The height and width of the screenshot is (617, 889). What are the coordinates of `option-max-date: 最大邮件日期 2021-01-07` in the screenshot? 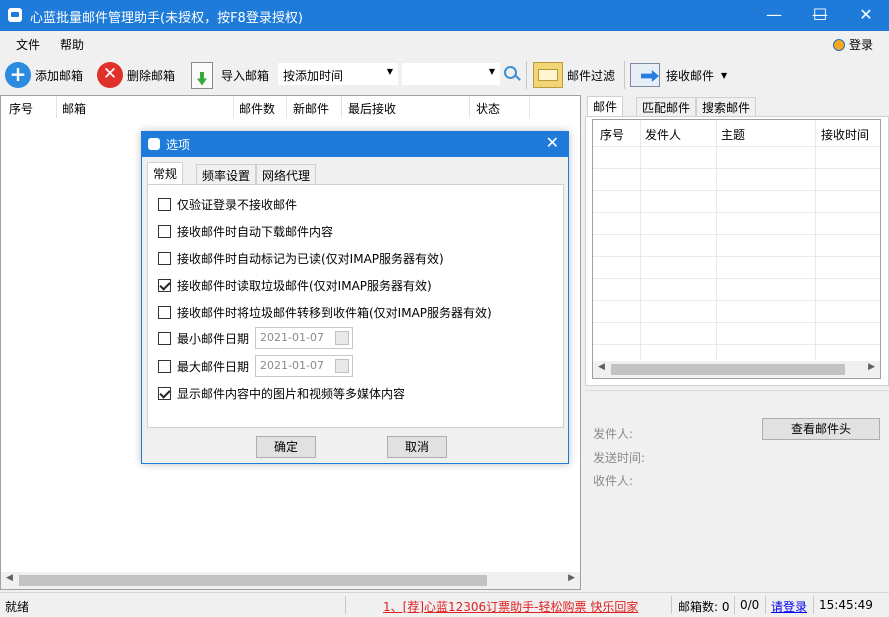 It's located at (256, 366).